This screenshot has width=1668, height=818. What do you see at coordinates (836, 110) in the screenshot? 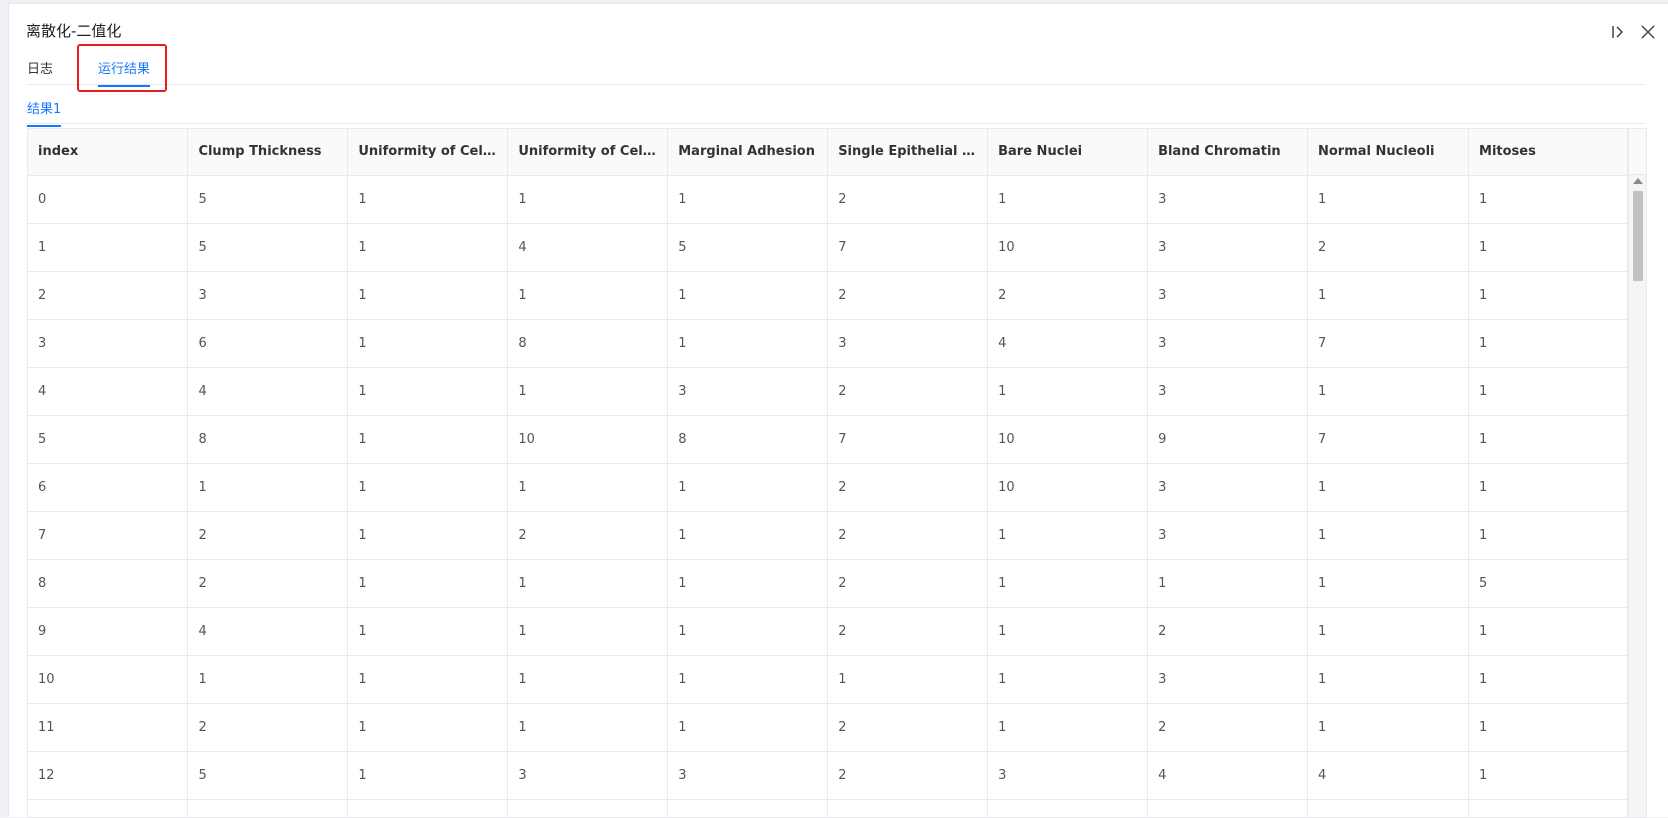
I see `result-subtabs: 结果1` at bounding box center [836, 110].